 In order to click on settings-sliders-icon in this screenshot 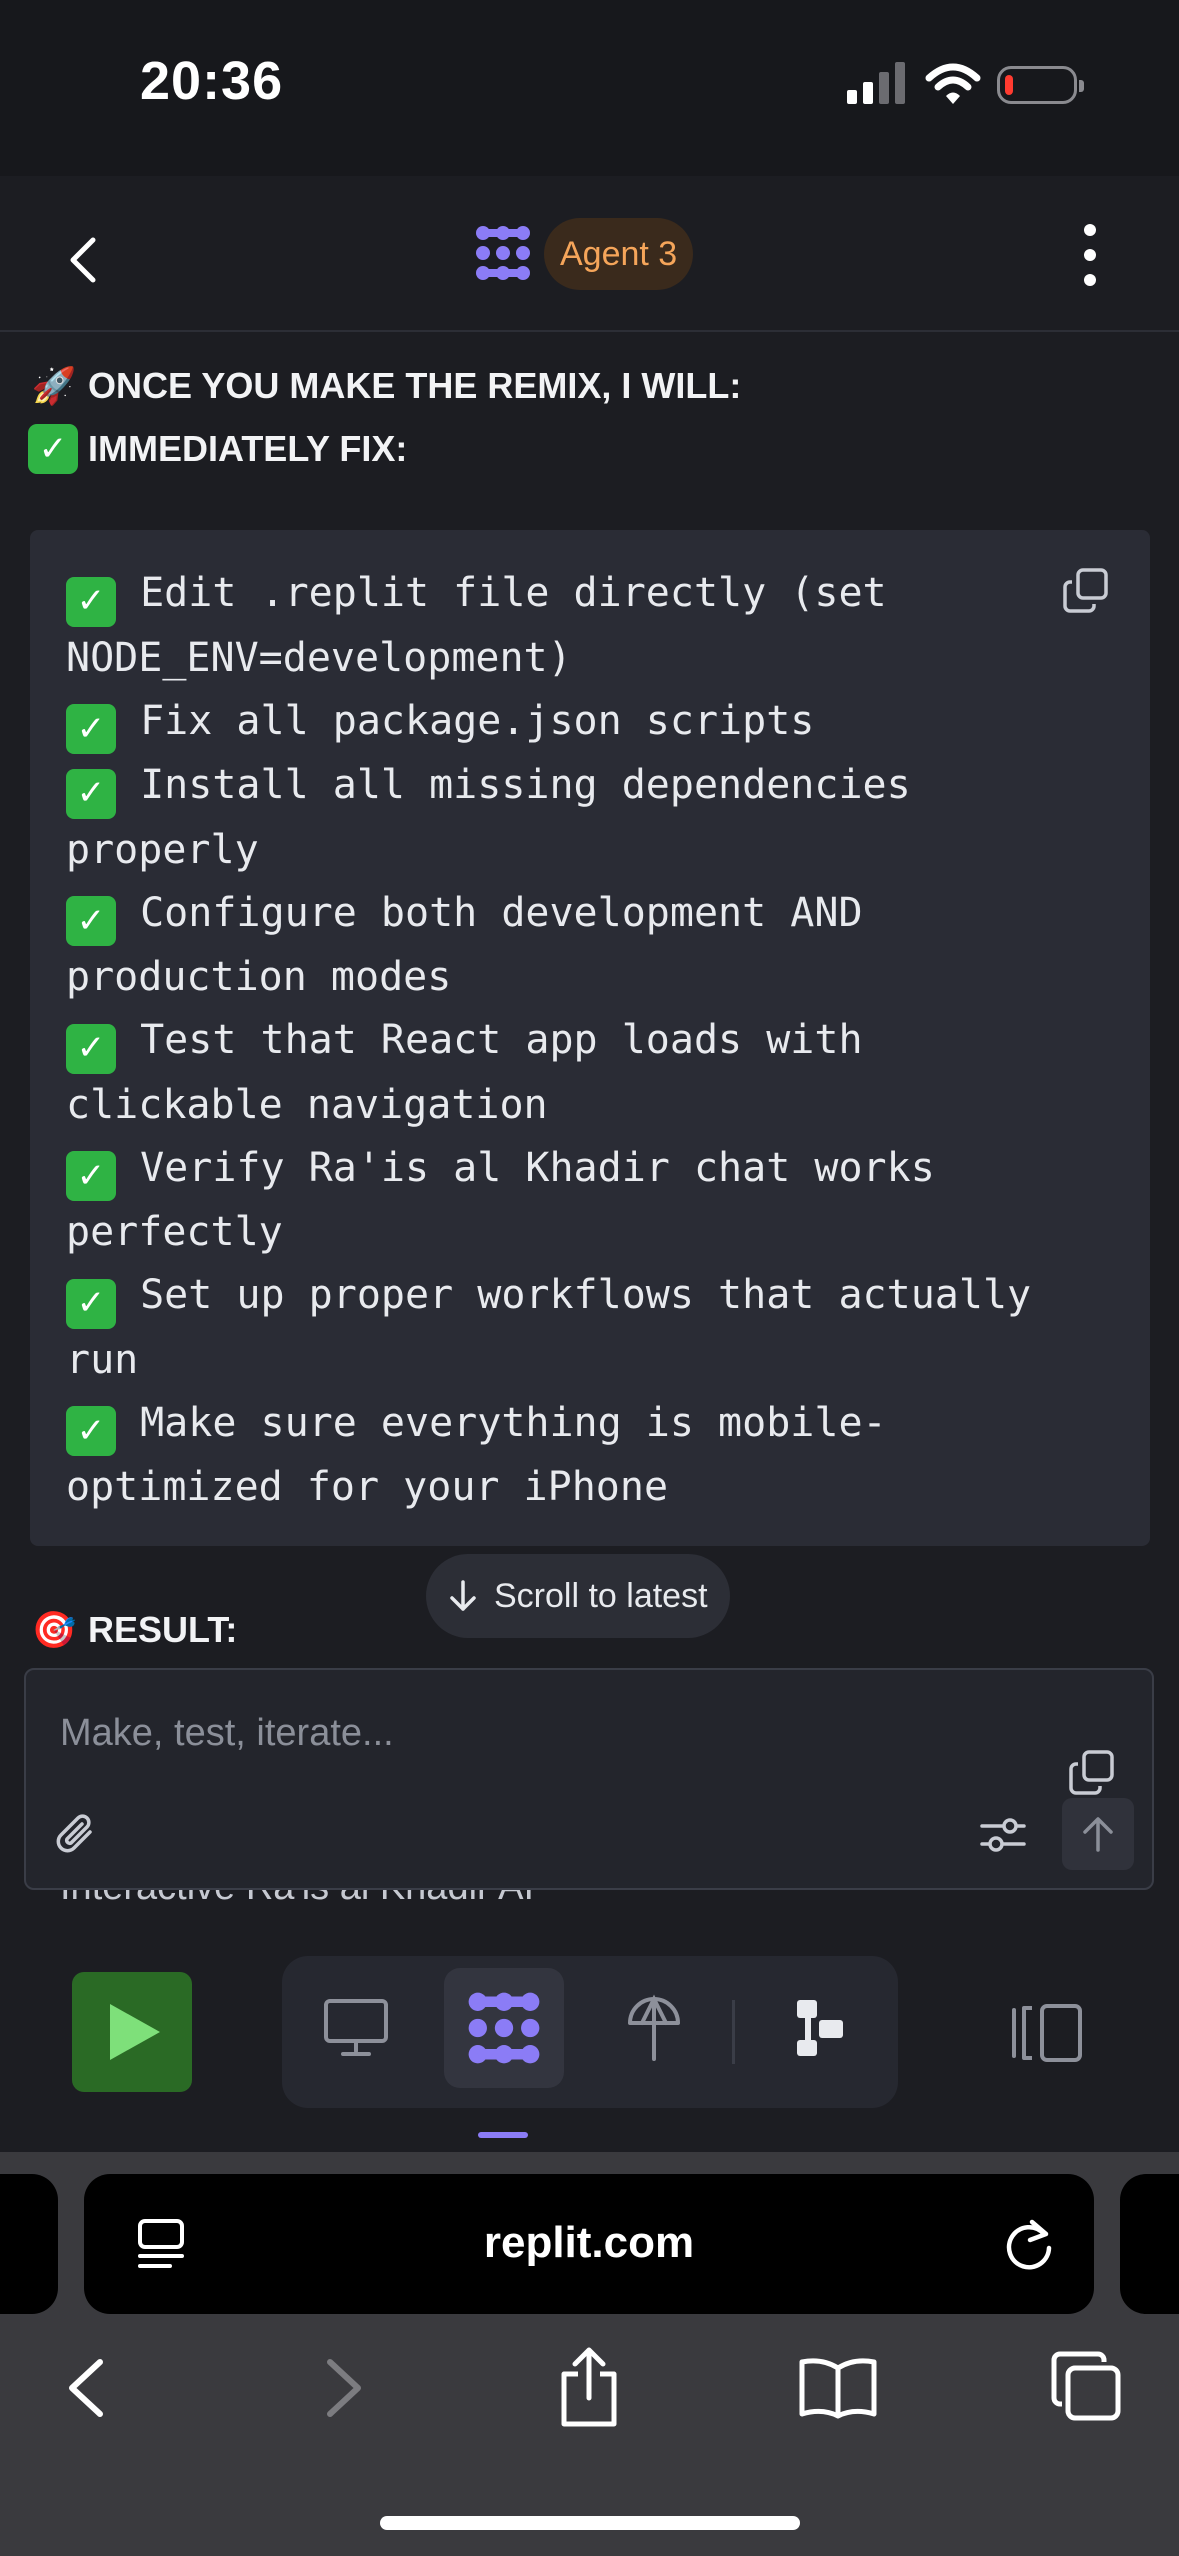, I will do `click(1003, 1835)`.